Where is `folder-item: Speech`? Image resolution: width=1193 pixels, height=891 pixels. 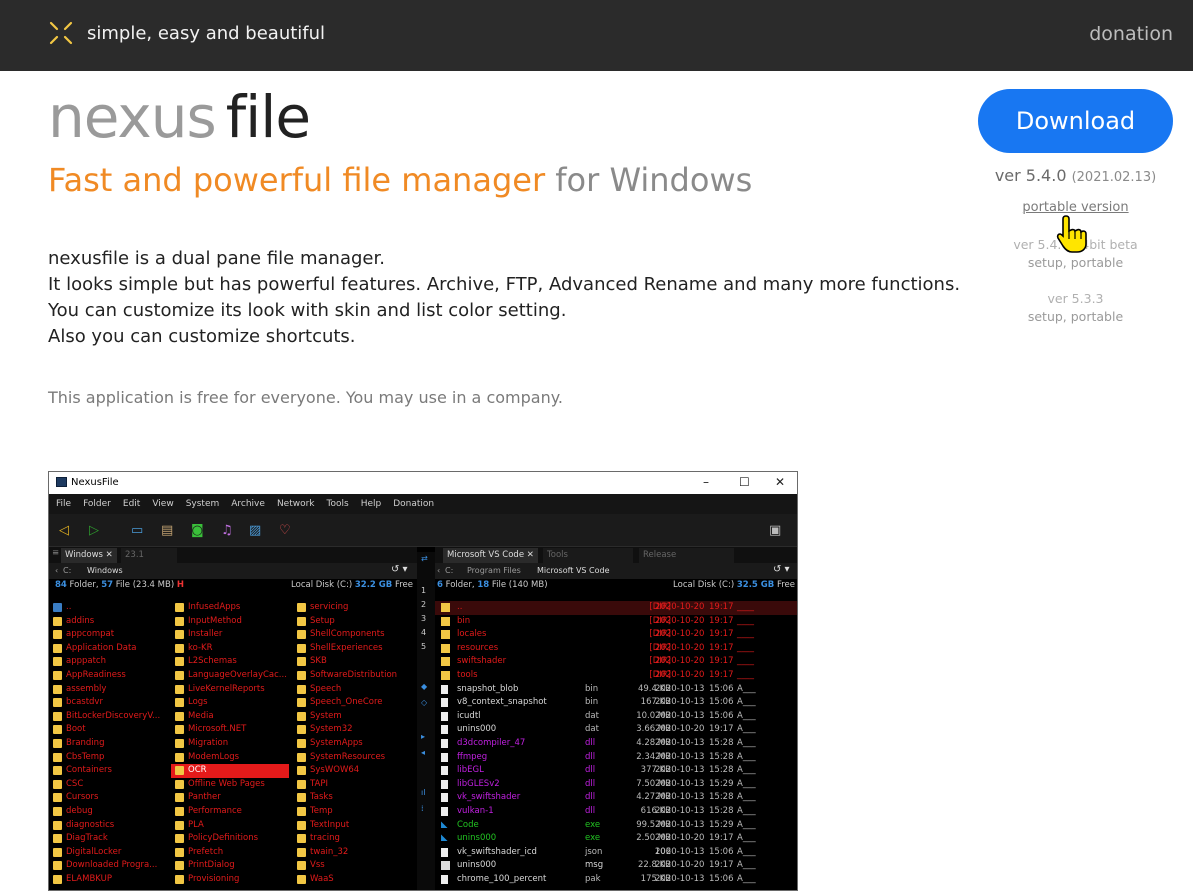
folder-item: Speech is located at coordinates (352, 690).